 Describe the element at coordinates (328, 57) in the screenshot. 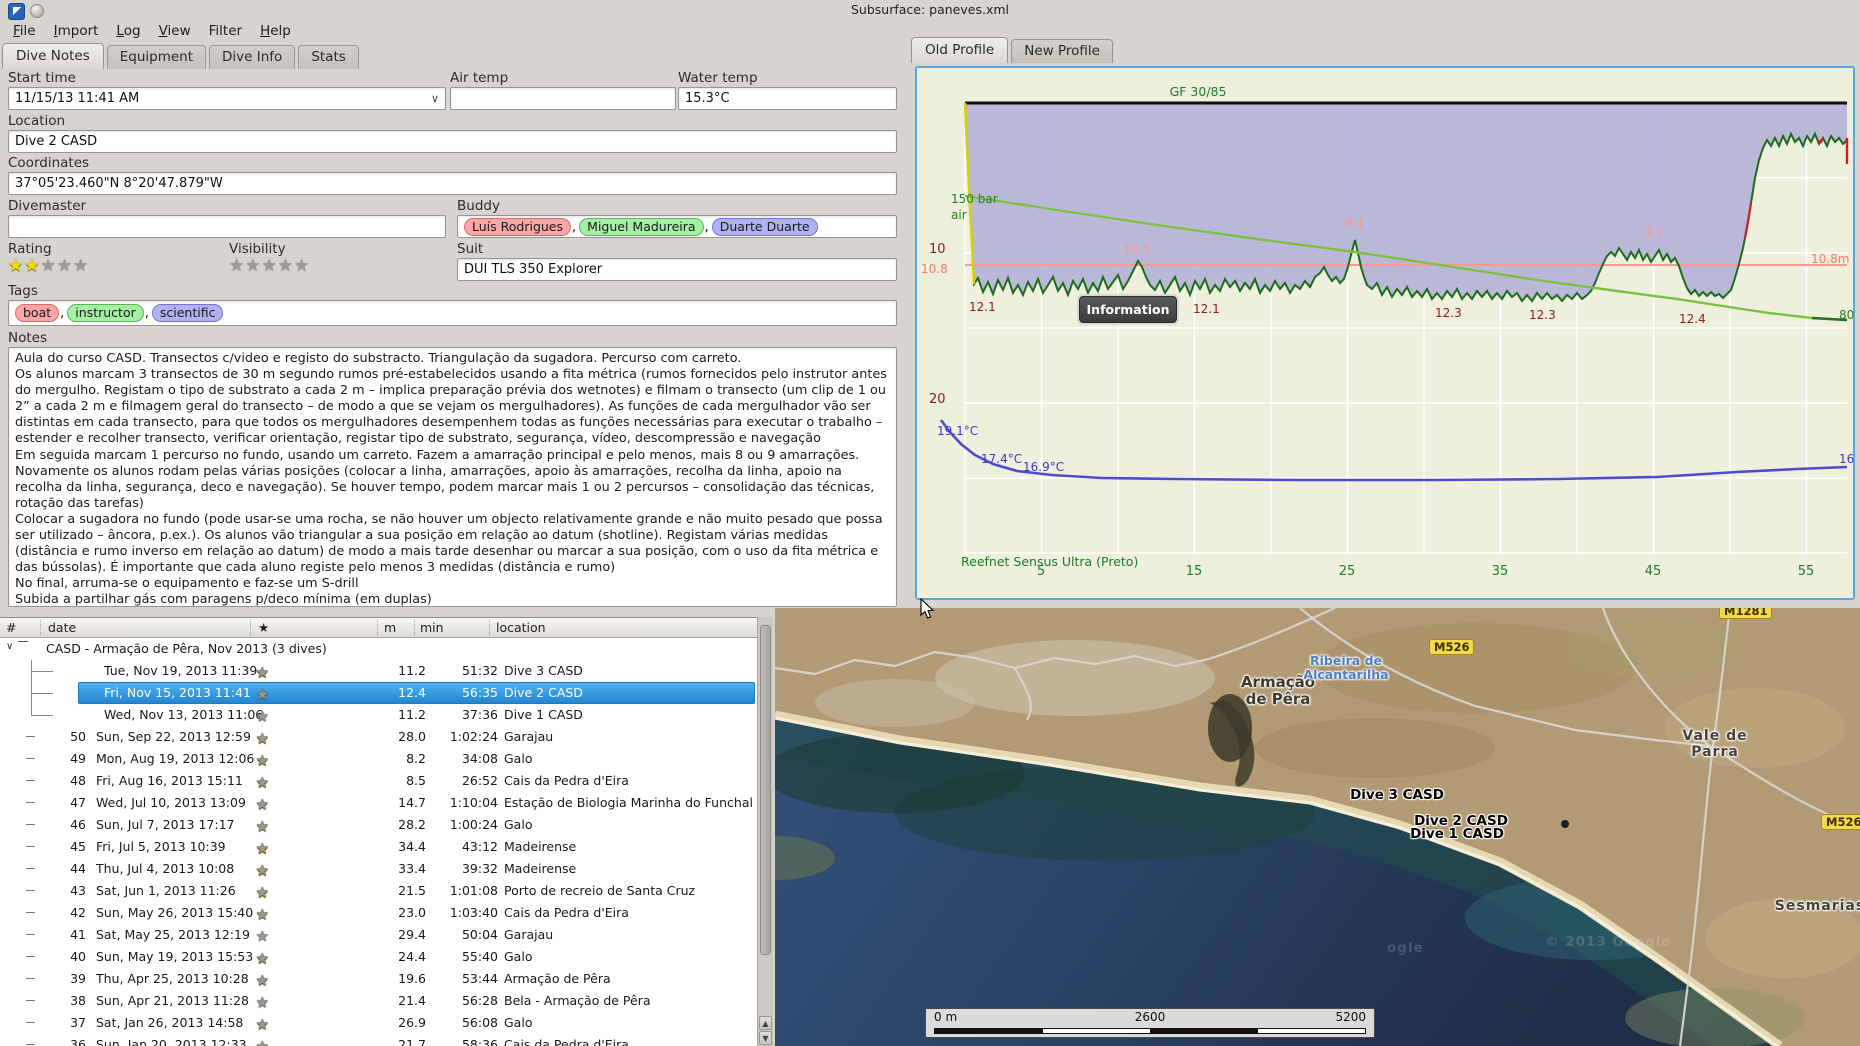

I see `tab-stats: Stats` at that location.